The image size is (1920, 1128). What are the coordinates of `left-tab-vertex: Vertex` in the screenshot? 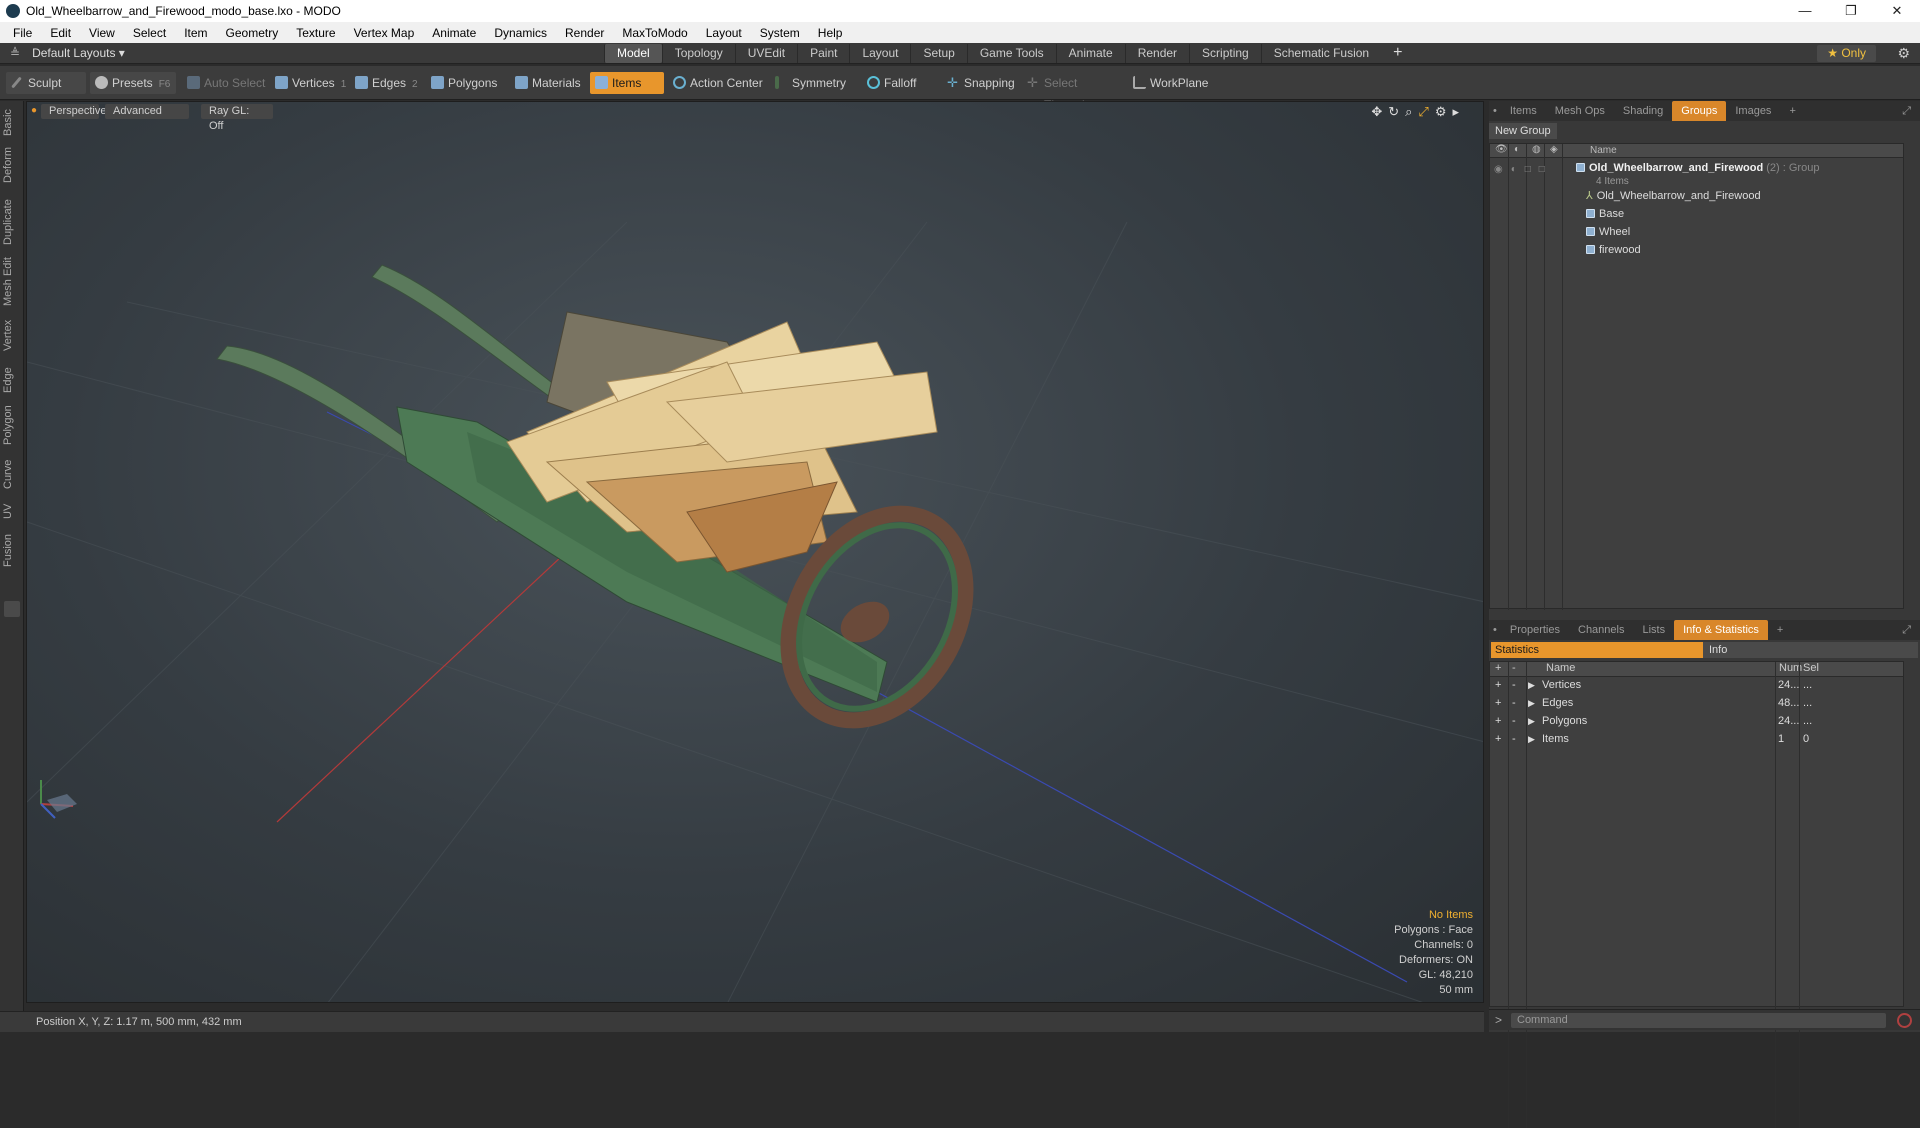 It's located at (12, 335).